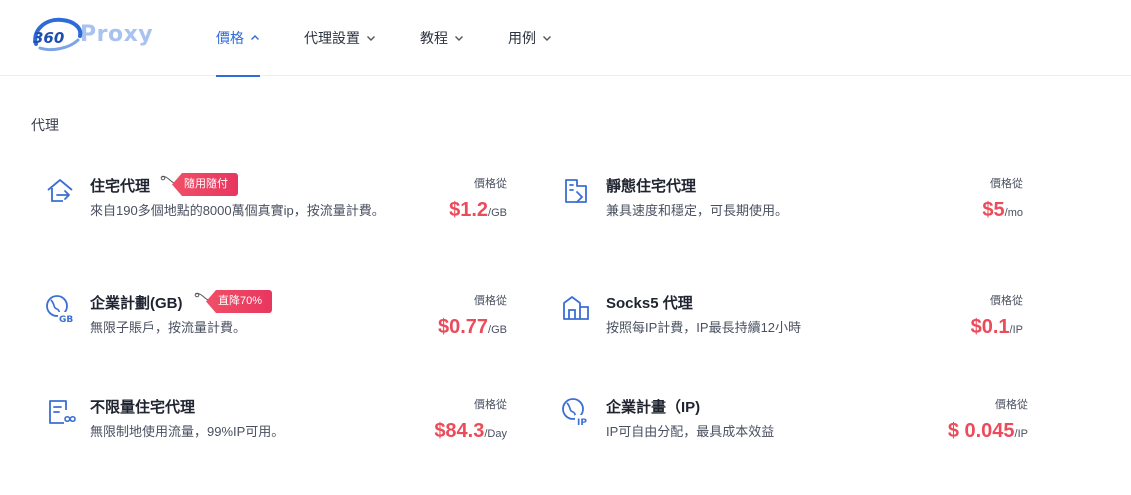 This screenshot has width=1131, height=495. I want to click on product-card-unlimited-residential: 不限量住宅代理 無限制地使用流量，99%IP可用。 價格從 $84.3/Day, so click(270, 436).